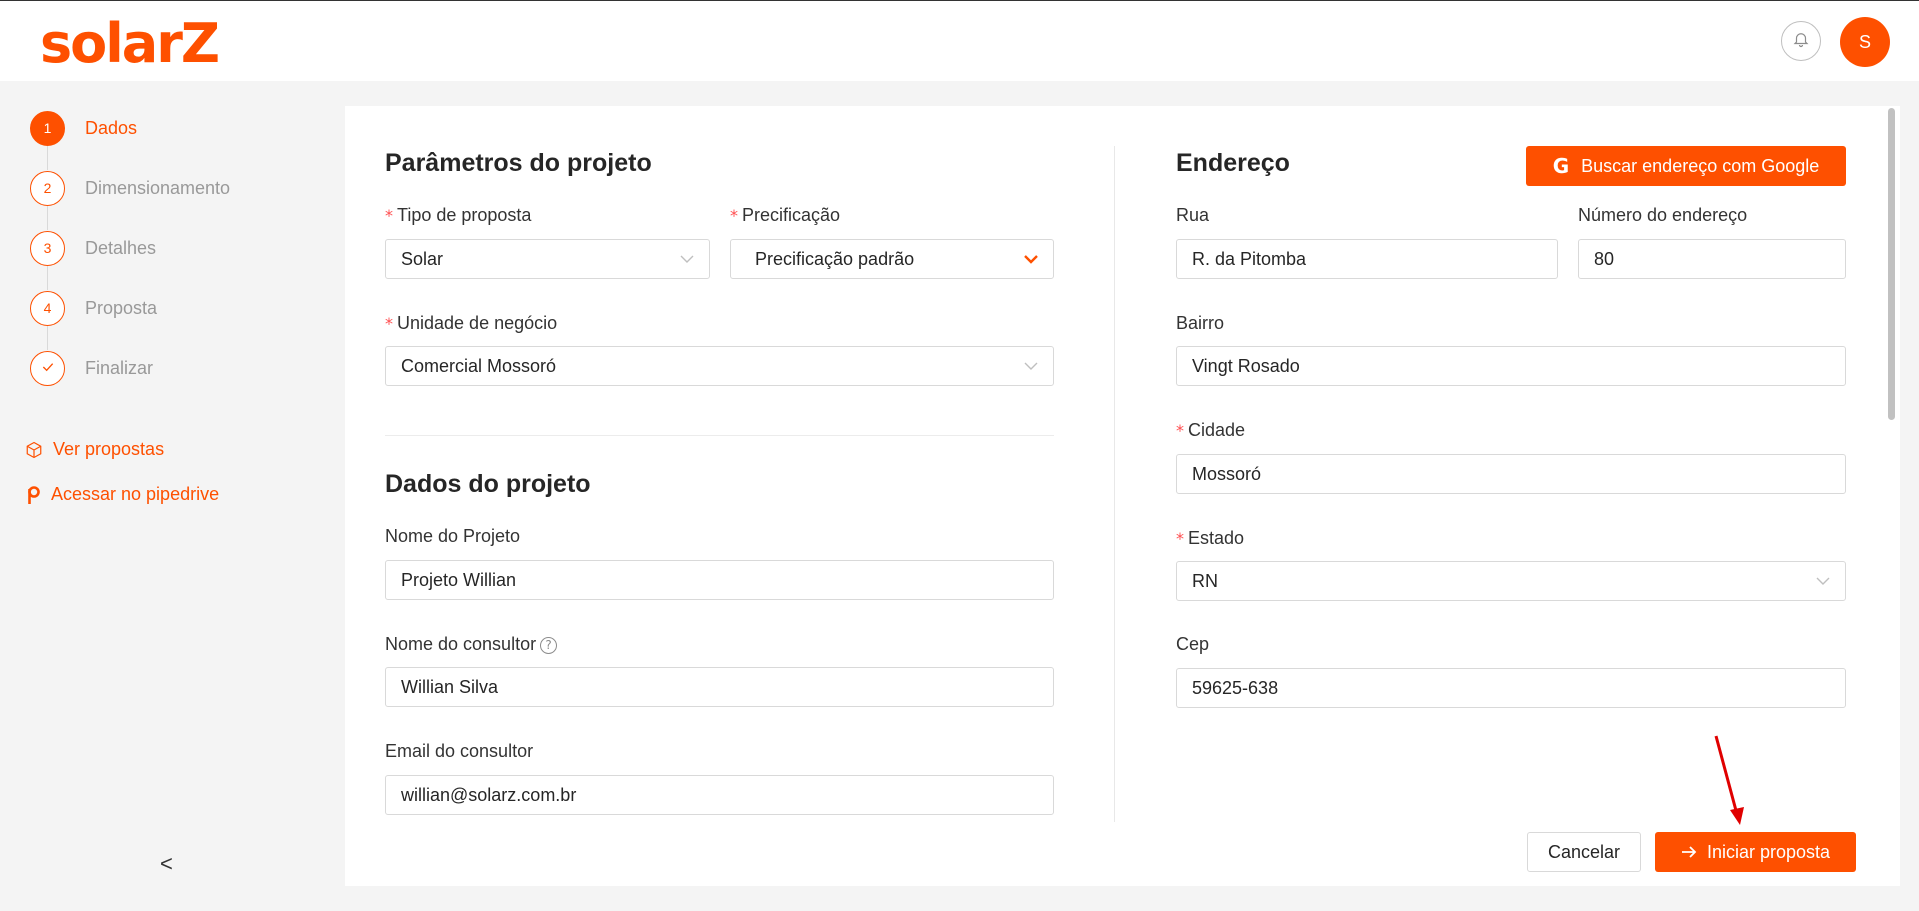 This screenshot has width=1919, height=911. I want to click on pricing-label: * Precificação, so click(785, 215).